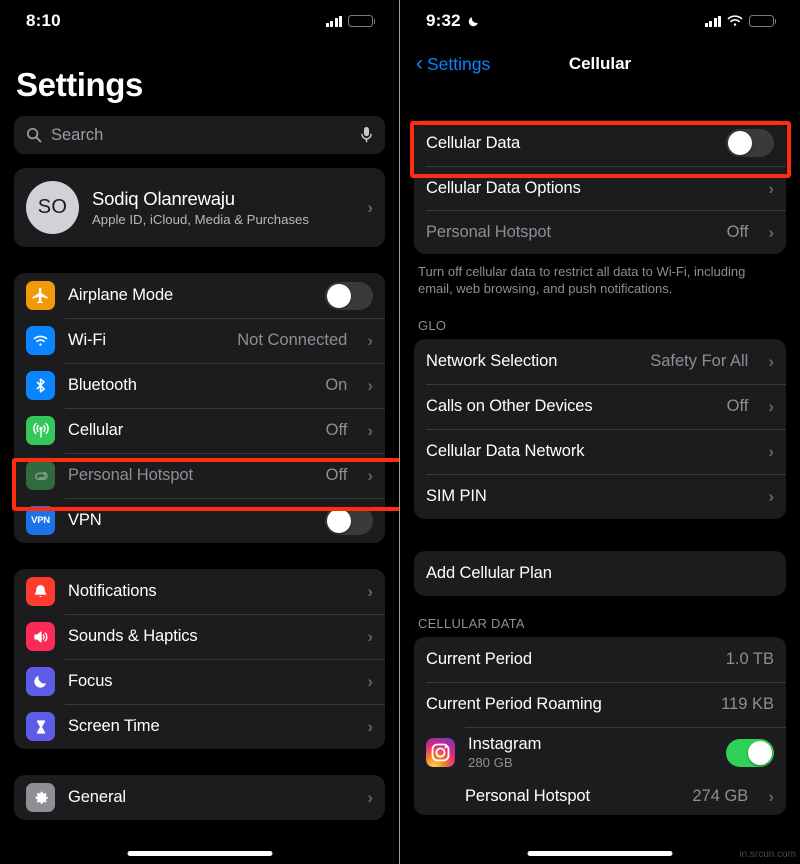 The height and width of the screenshot is (864, 800). What do you see at coordinates (600, 853) in the screenshot?
I see `home-indicator-right` at bounding box center [600, 853].